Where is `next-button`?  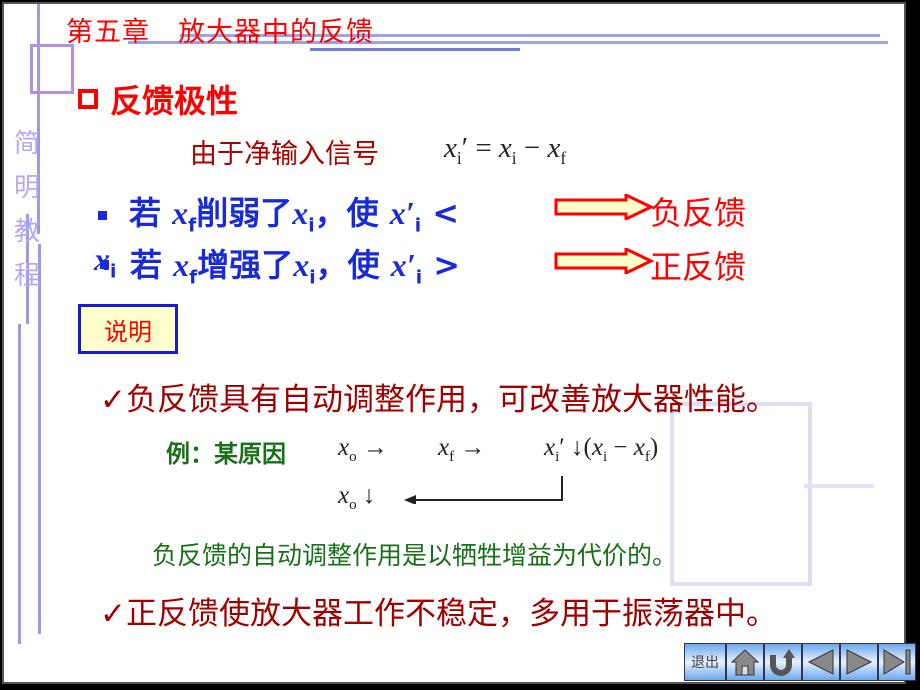 next-button is located at coordinates (859, 662).